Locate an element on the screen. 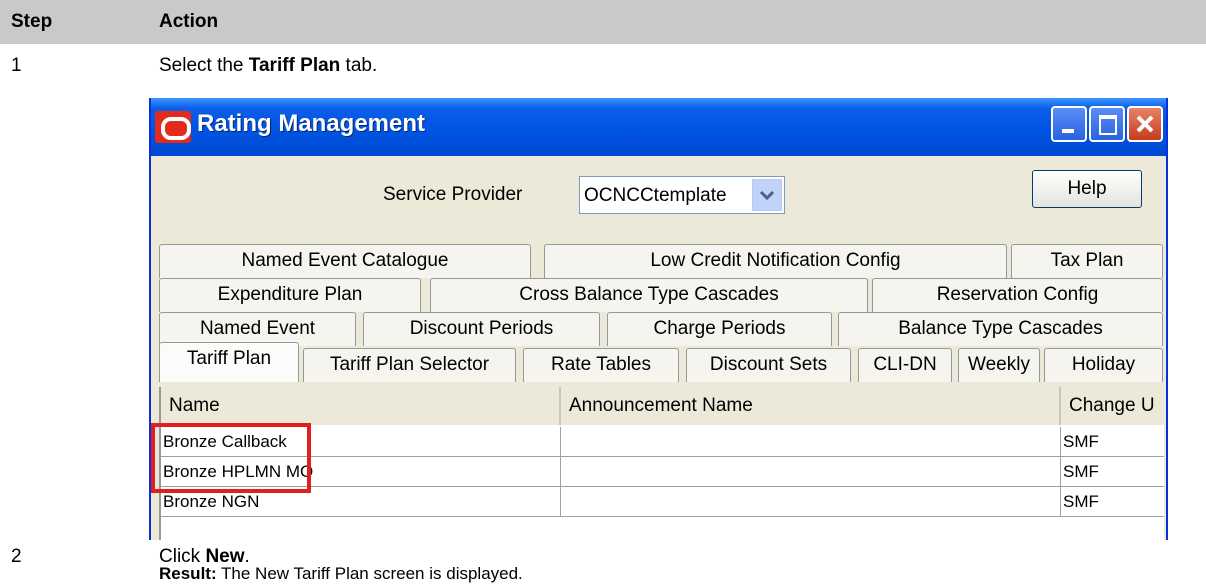 The height and width of the screenshot is (586, 1206). tab-holiday: Holiday is located at coordinates (1103, 365).